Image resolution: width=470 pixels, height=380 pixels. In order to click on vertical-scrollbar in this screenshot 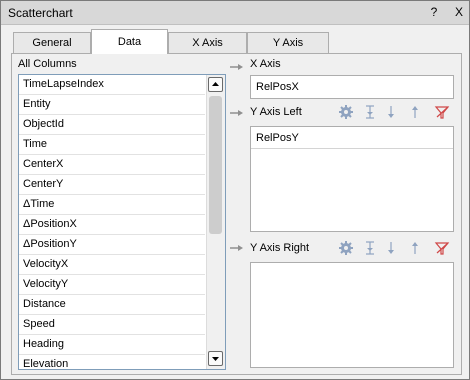, I will do `click(215, 222)`.